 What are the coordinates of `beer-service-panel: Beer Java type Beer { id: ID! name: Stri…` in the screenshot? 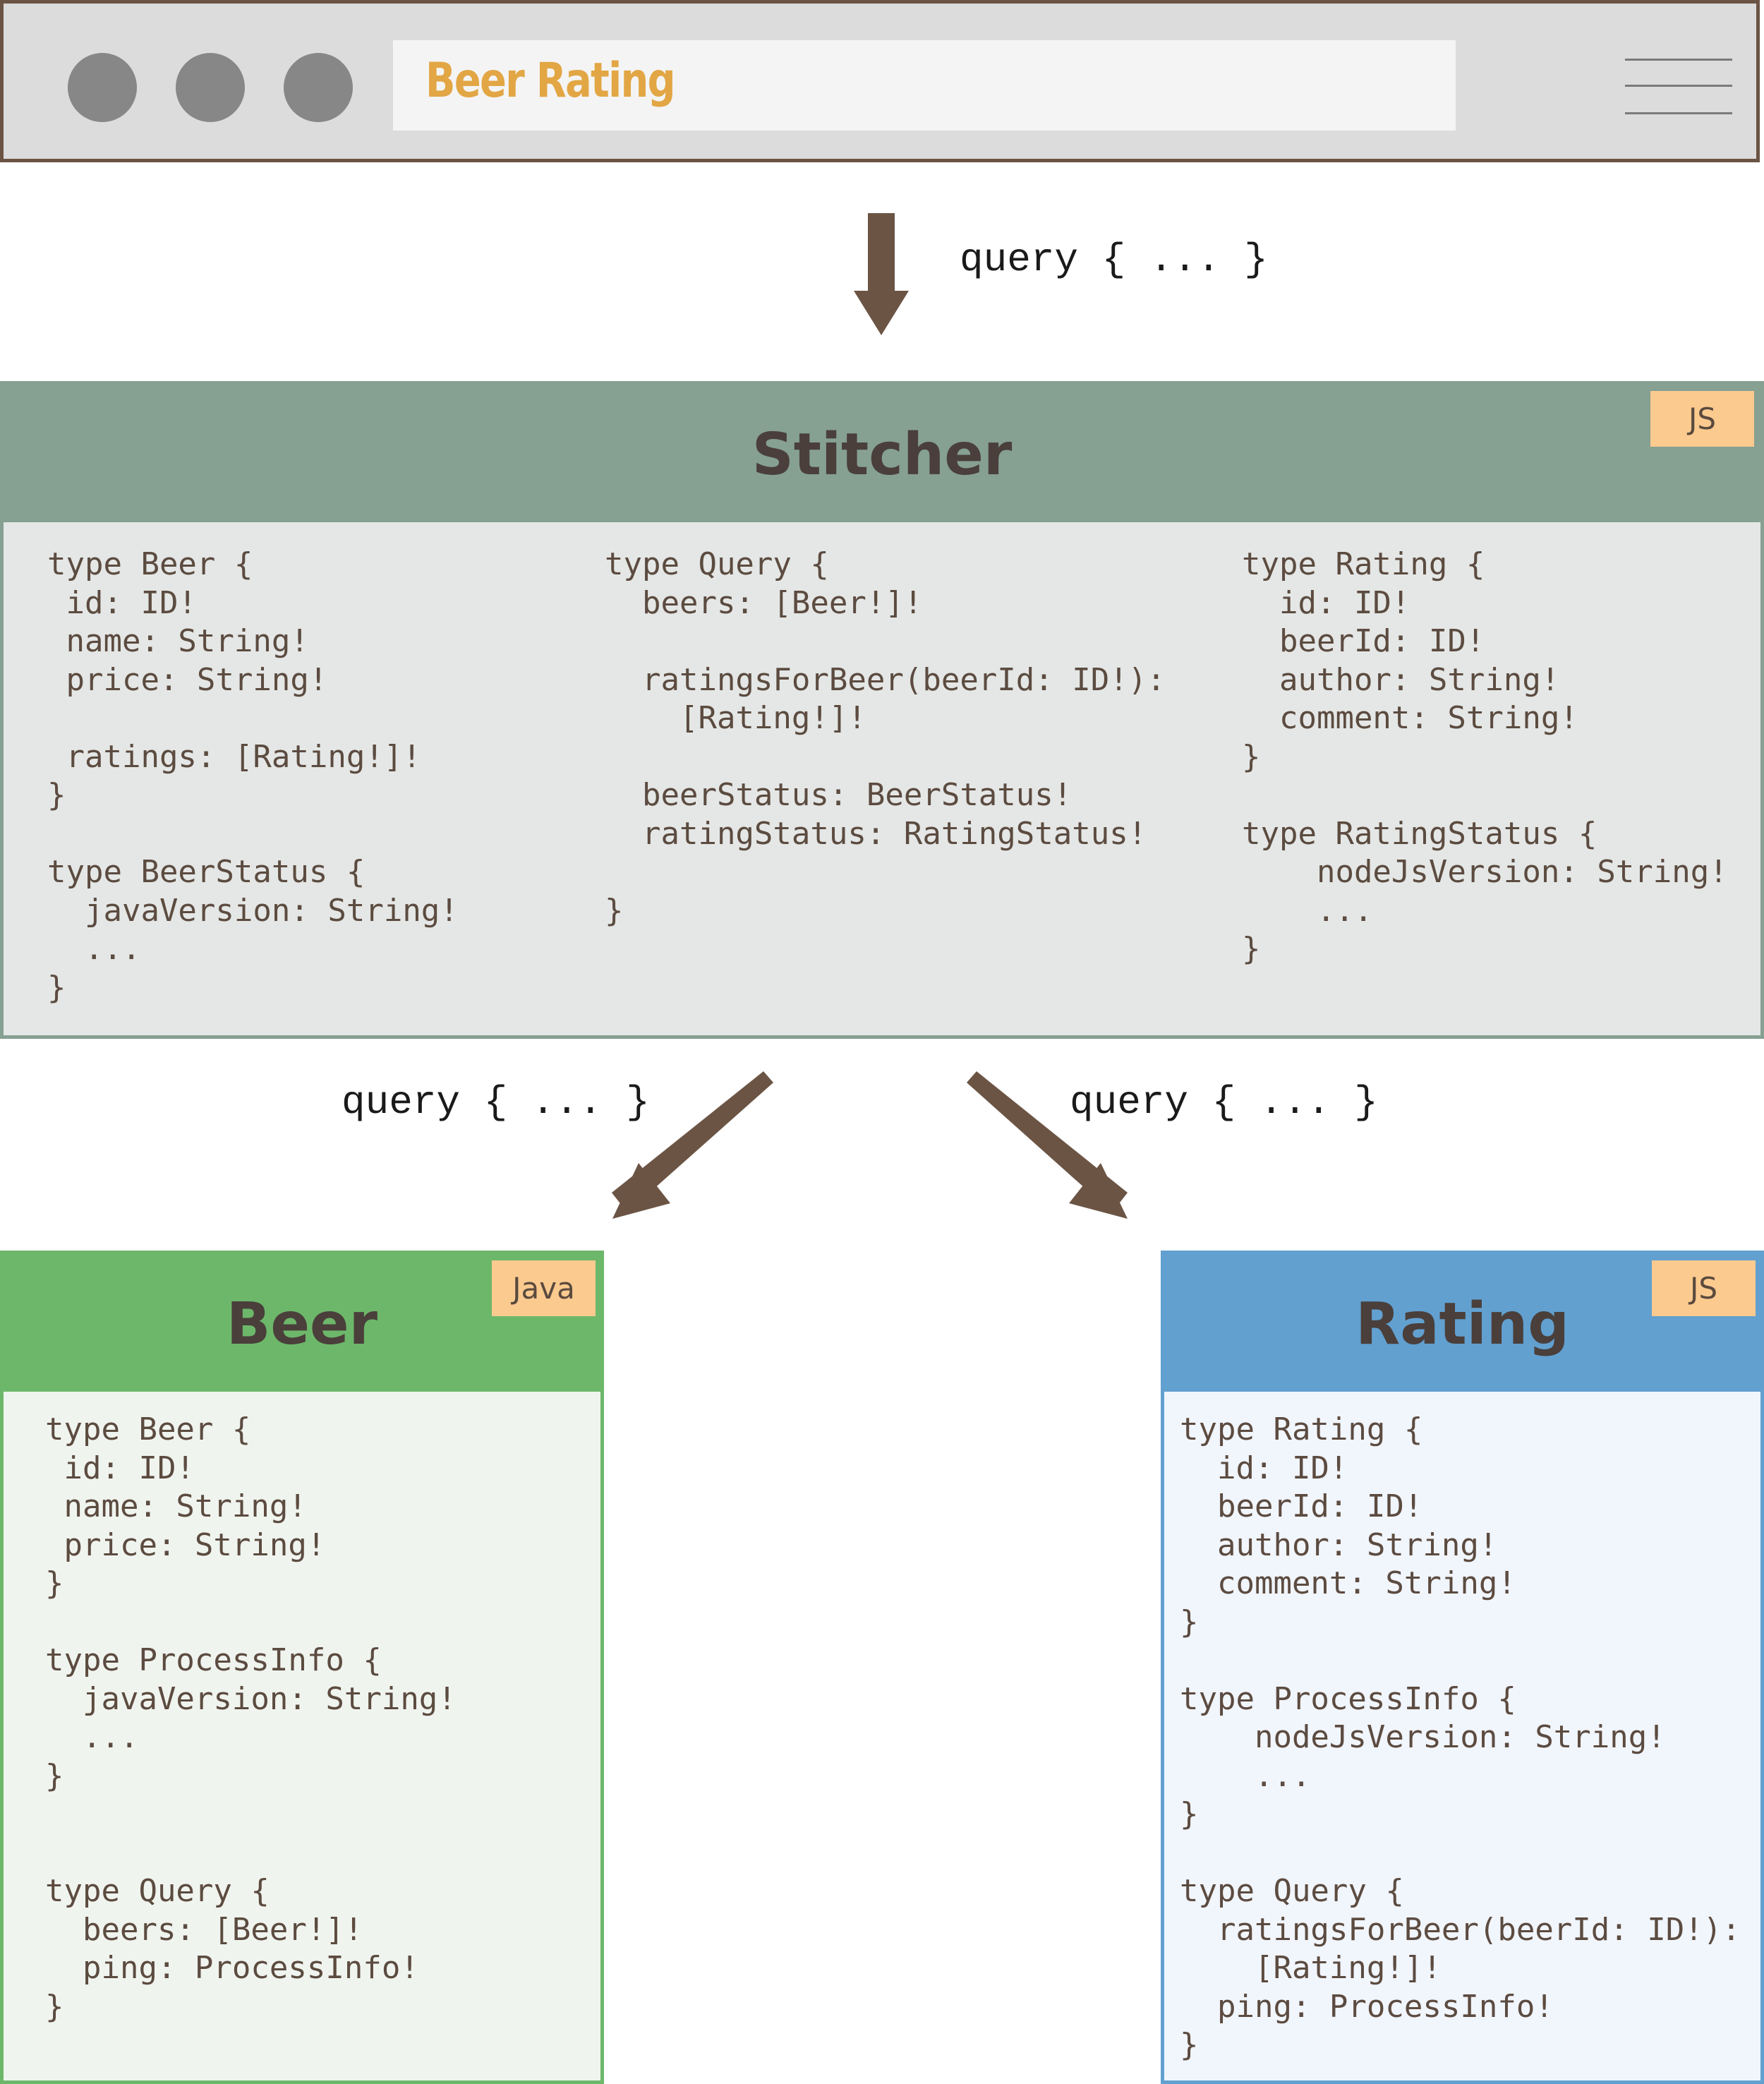 It's located at (302, 1667).